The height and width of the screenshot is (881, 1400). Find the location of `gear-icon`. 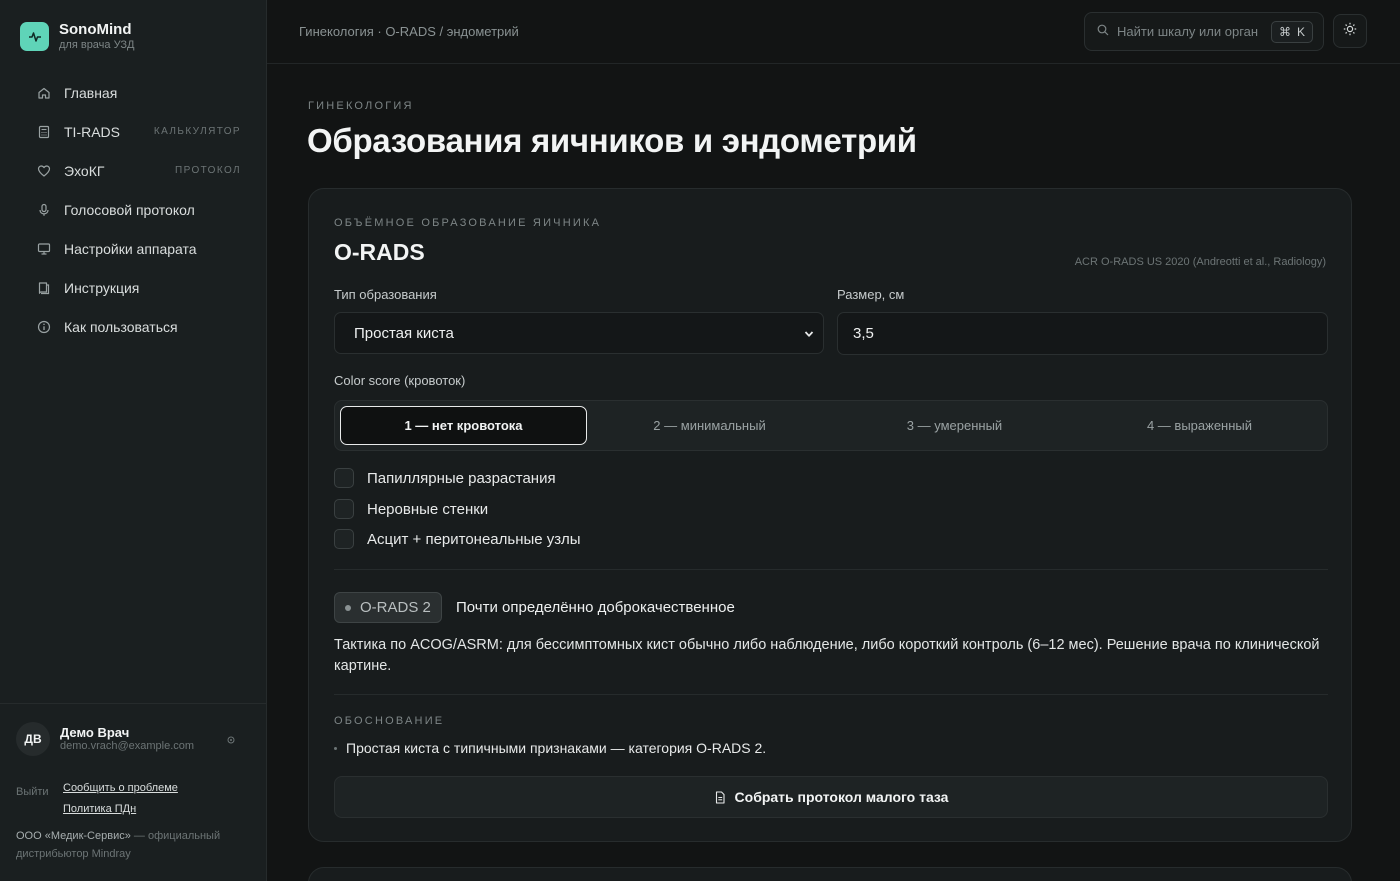

gear-icon is located at coordinates (231, 739).